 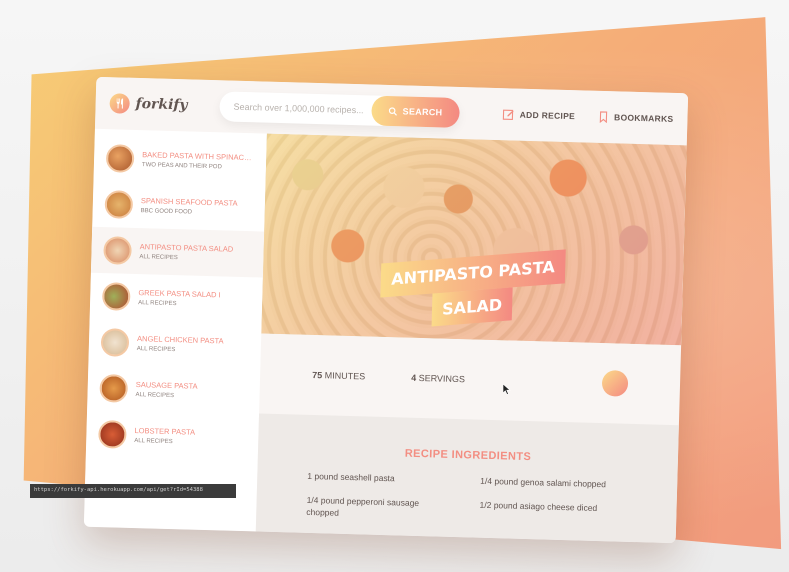 What do you see at coordinates (181, 166) in the screenshot?
I see `result-publisher: TWO PEAS AND THEIR POD` at bounding box center [181, 166].